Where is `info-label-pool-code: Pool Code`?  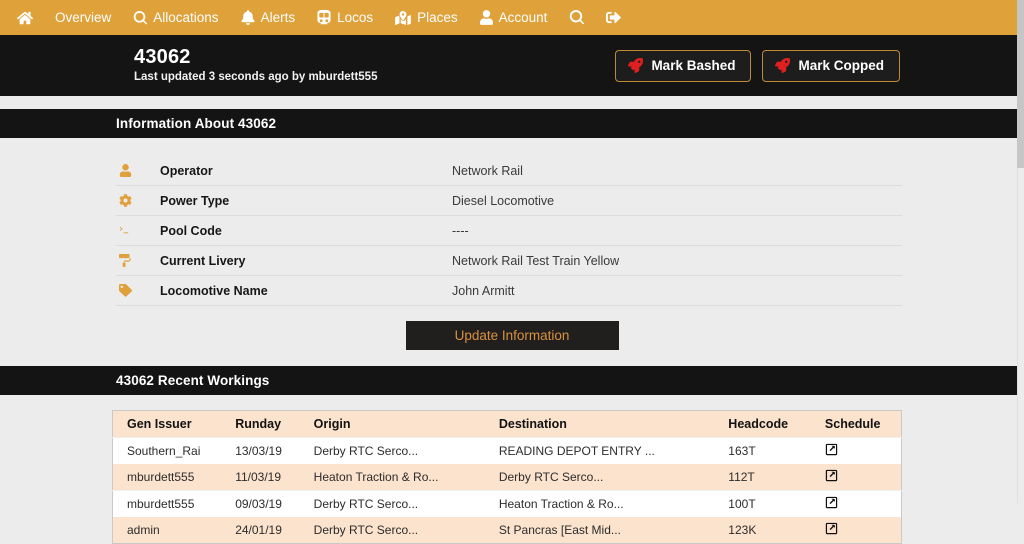
info-label-pool-code: Pool Code is located at coordinates (191, 230).